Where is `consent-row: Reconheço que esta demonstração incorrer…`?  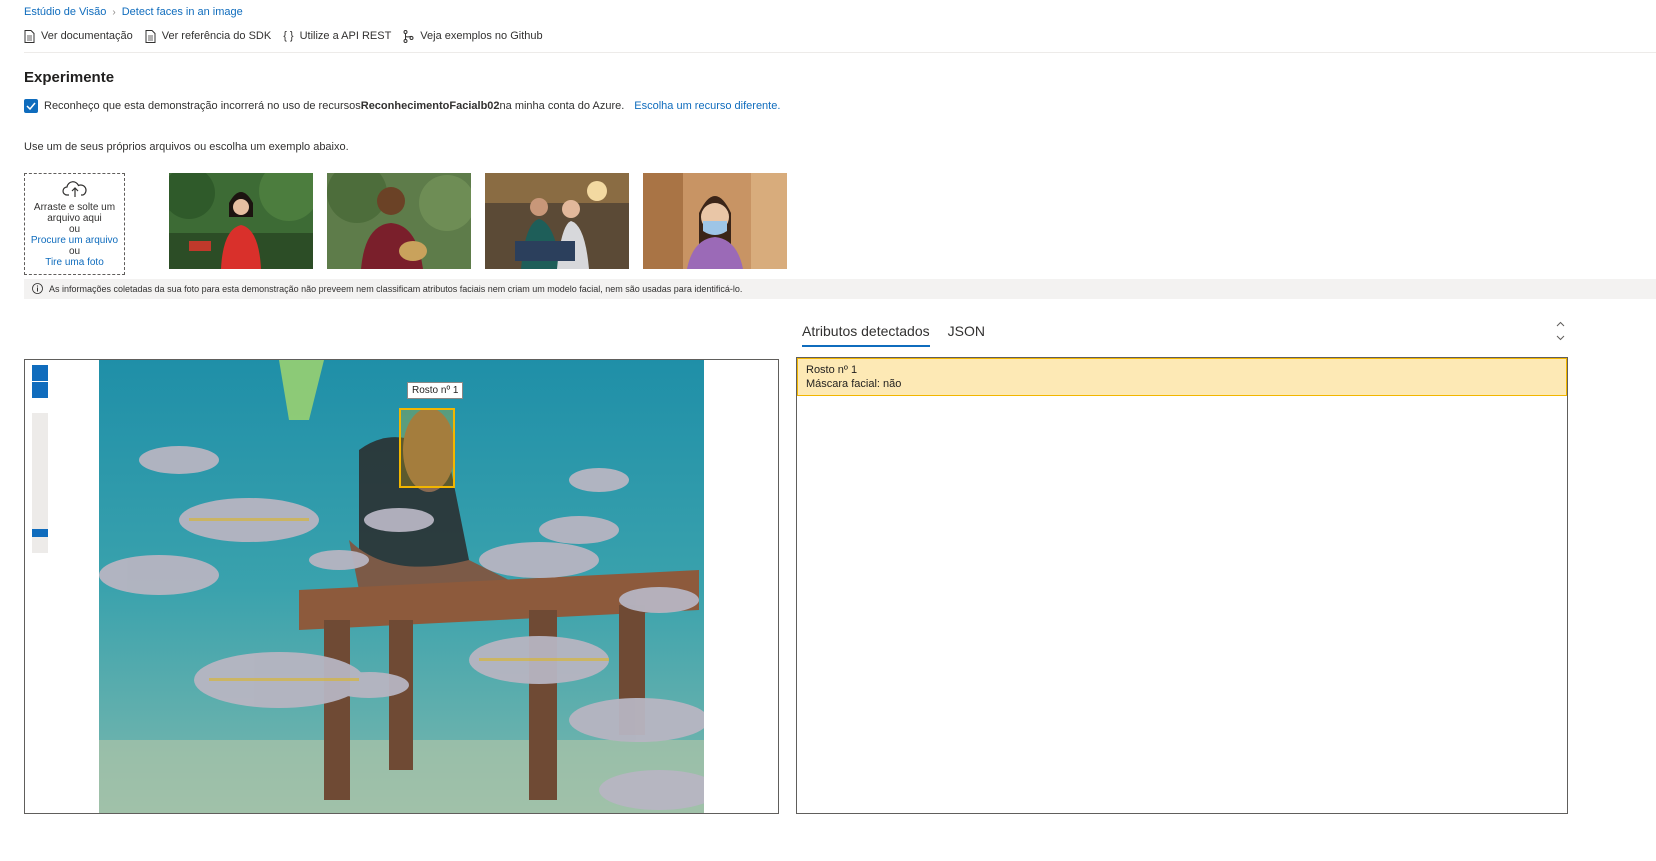
consent-row: Reconheço que esta demonstração incorrer… is located at coordinates (402, 106).